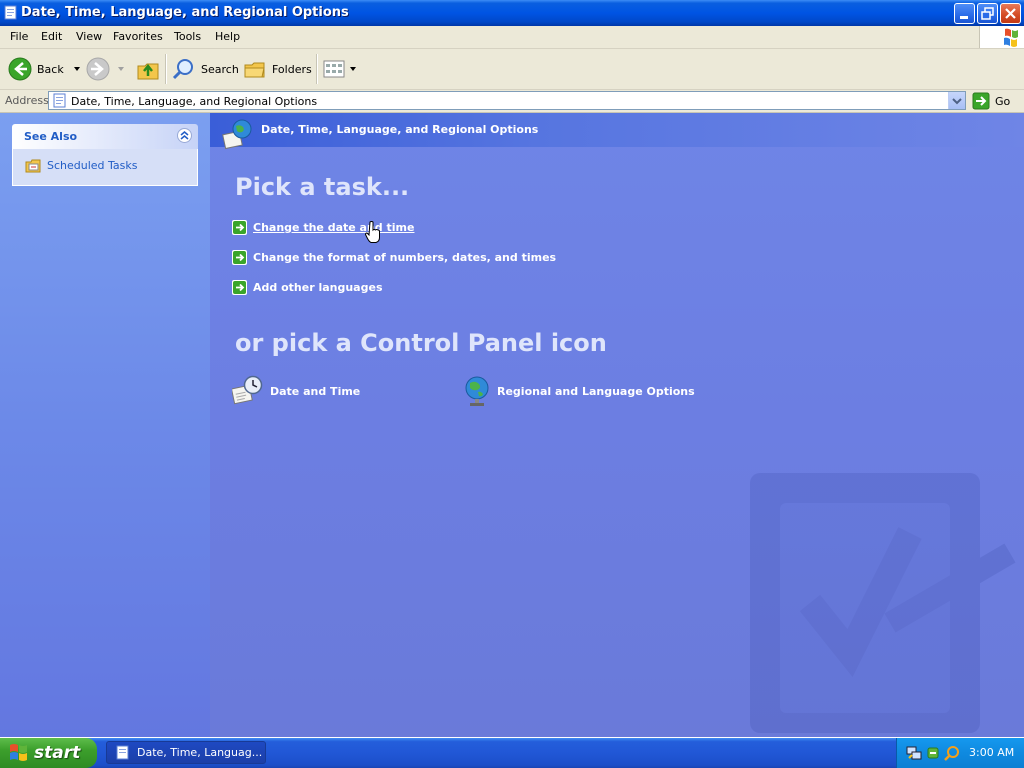  Describe the element at coordinates (1001, 37) in the screenshot. I see `windows-logo` at that location.